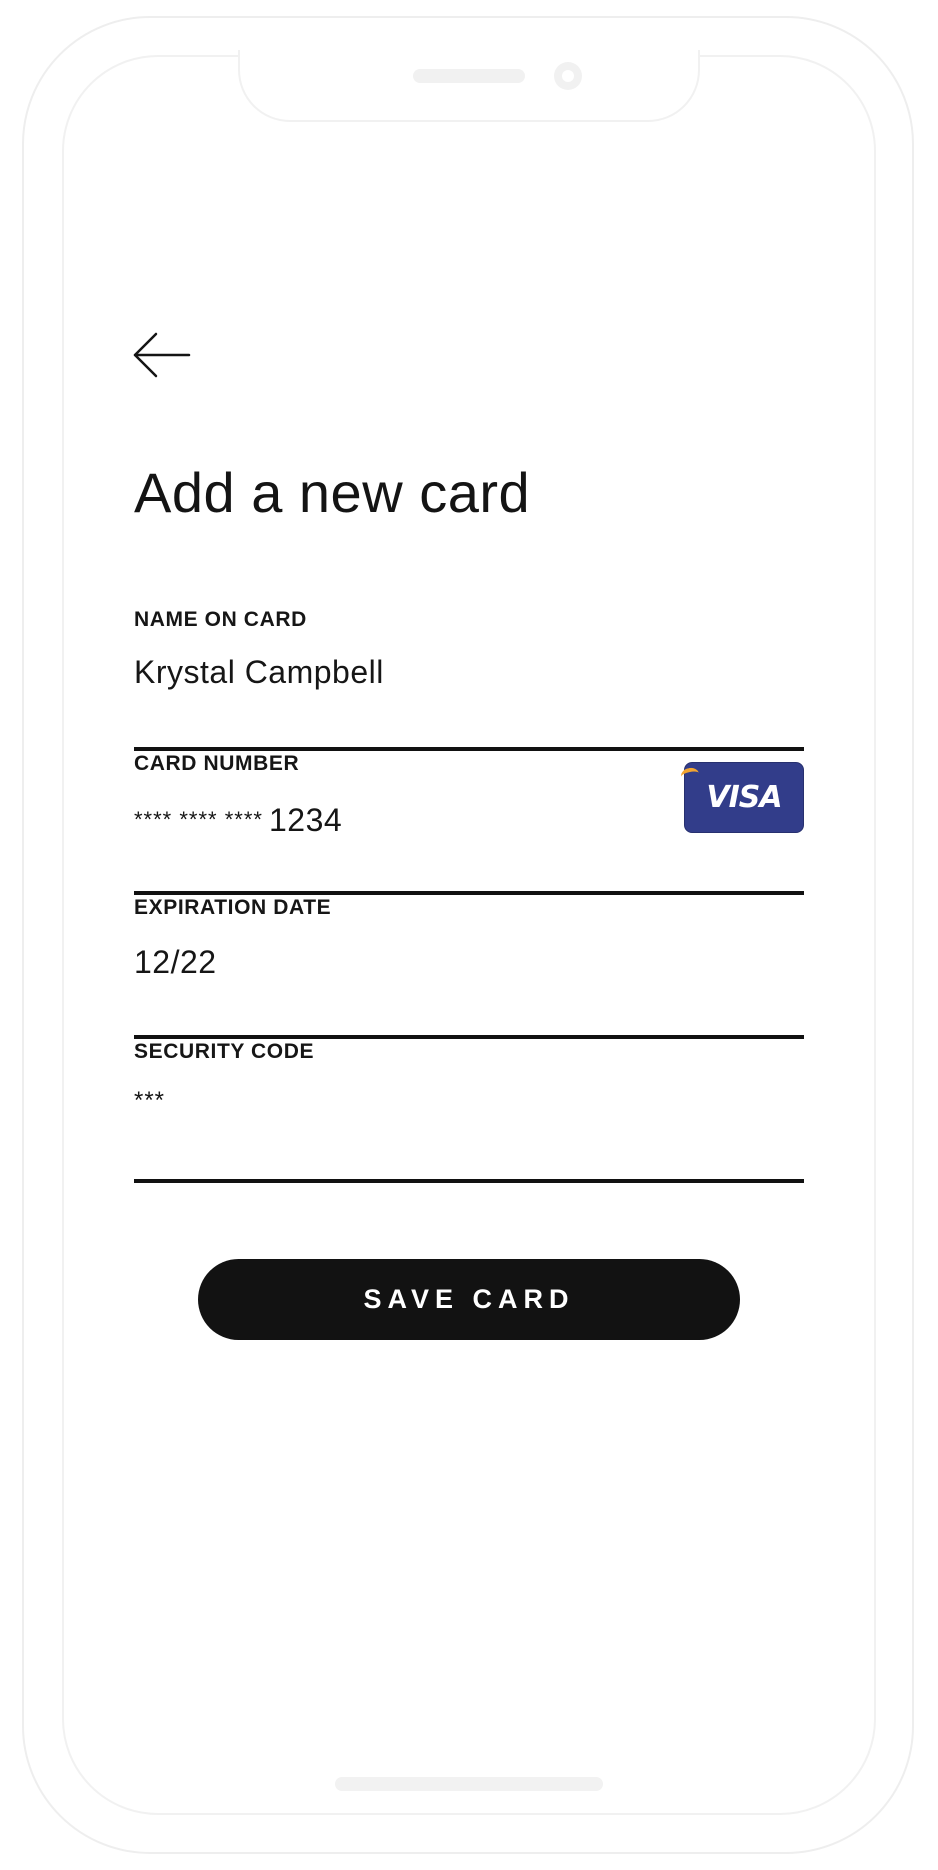 The image size is (938, 1870). I want to click on visa-card-icon: VISA, so click(741, 797).